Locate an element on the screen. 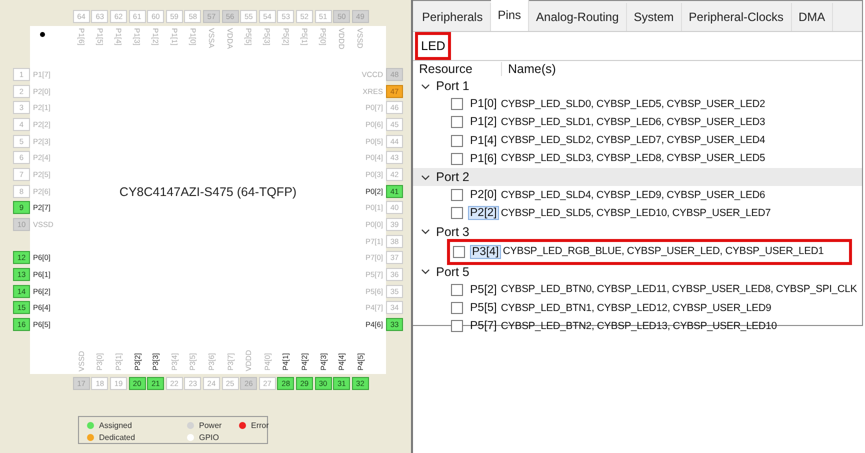  resource-label: P2[2] is located at coordinates (483, 213).